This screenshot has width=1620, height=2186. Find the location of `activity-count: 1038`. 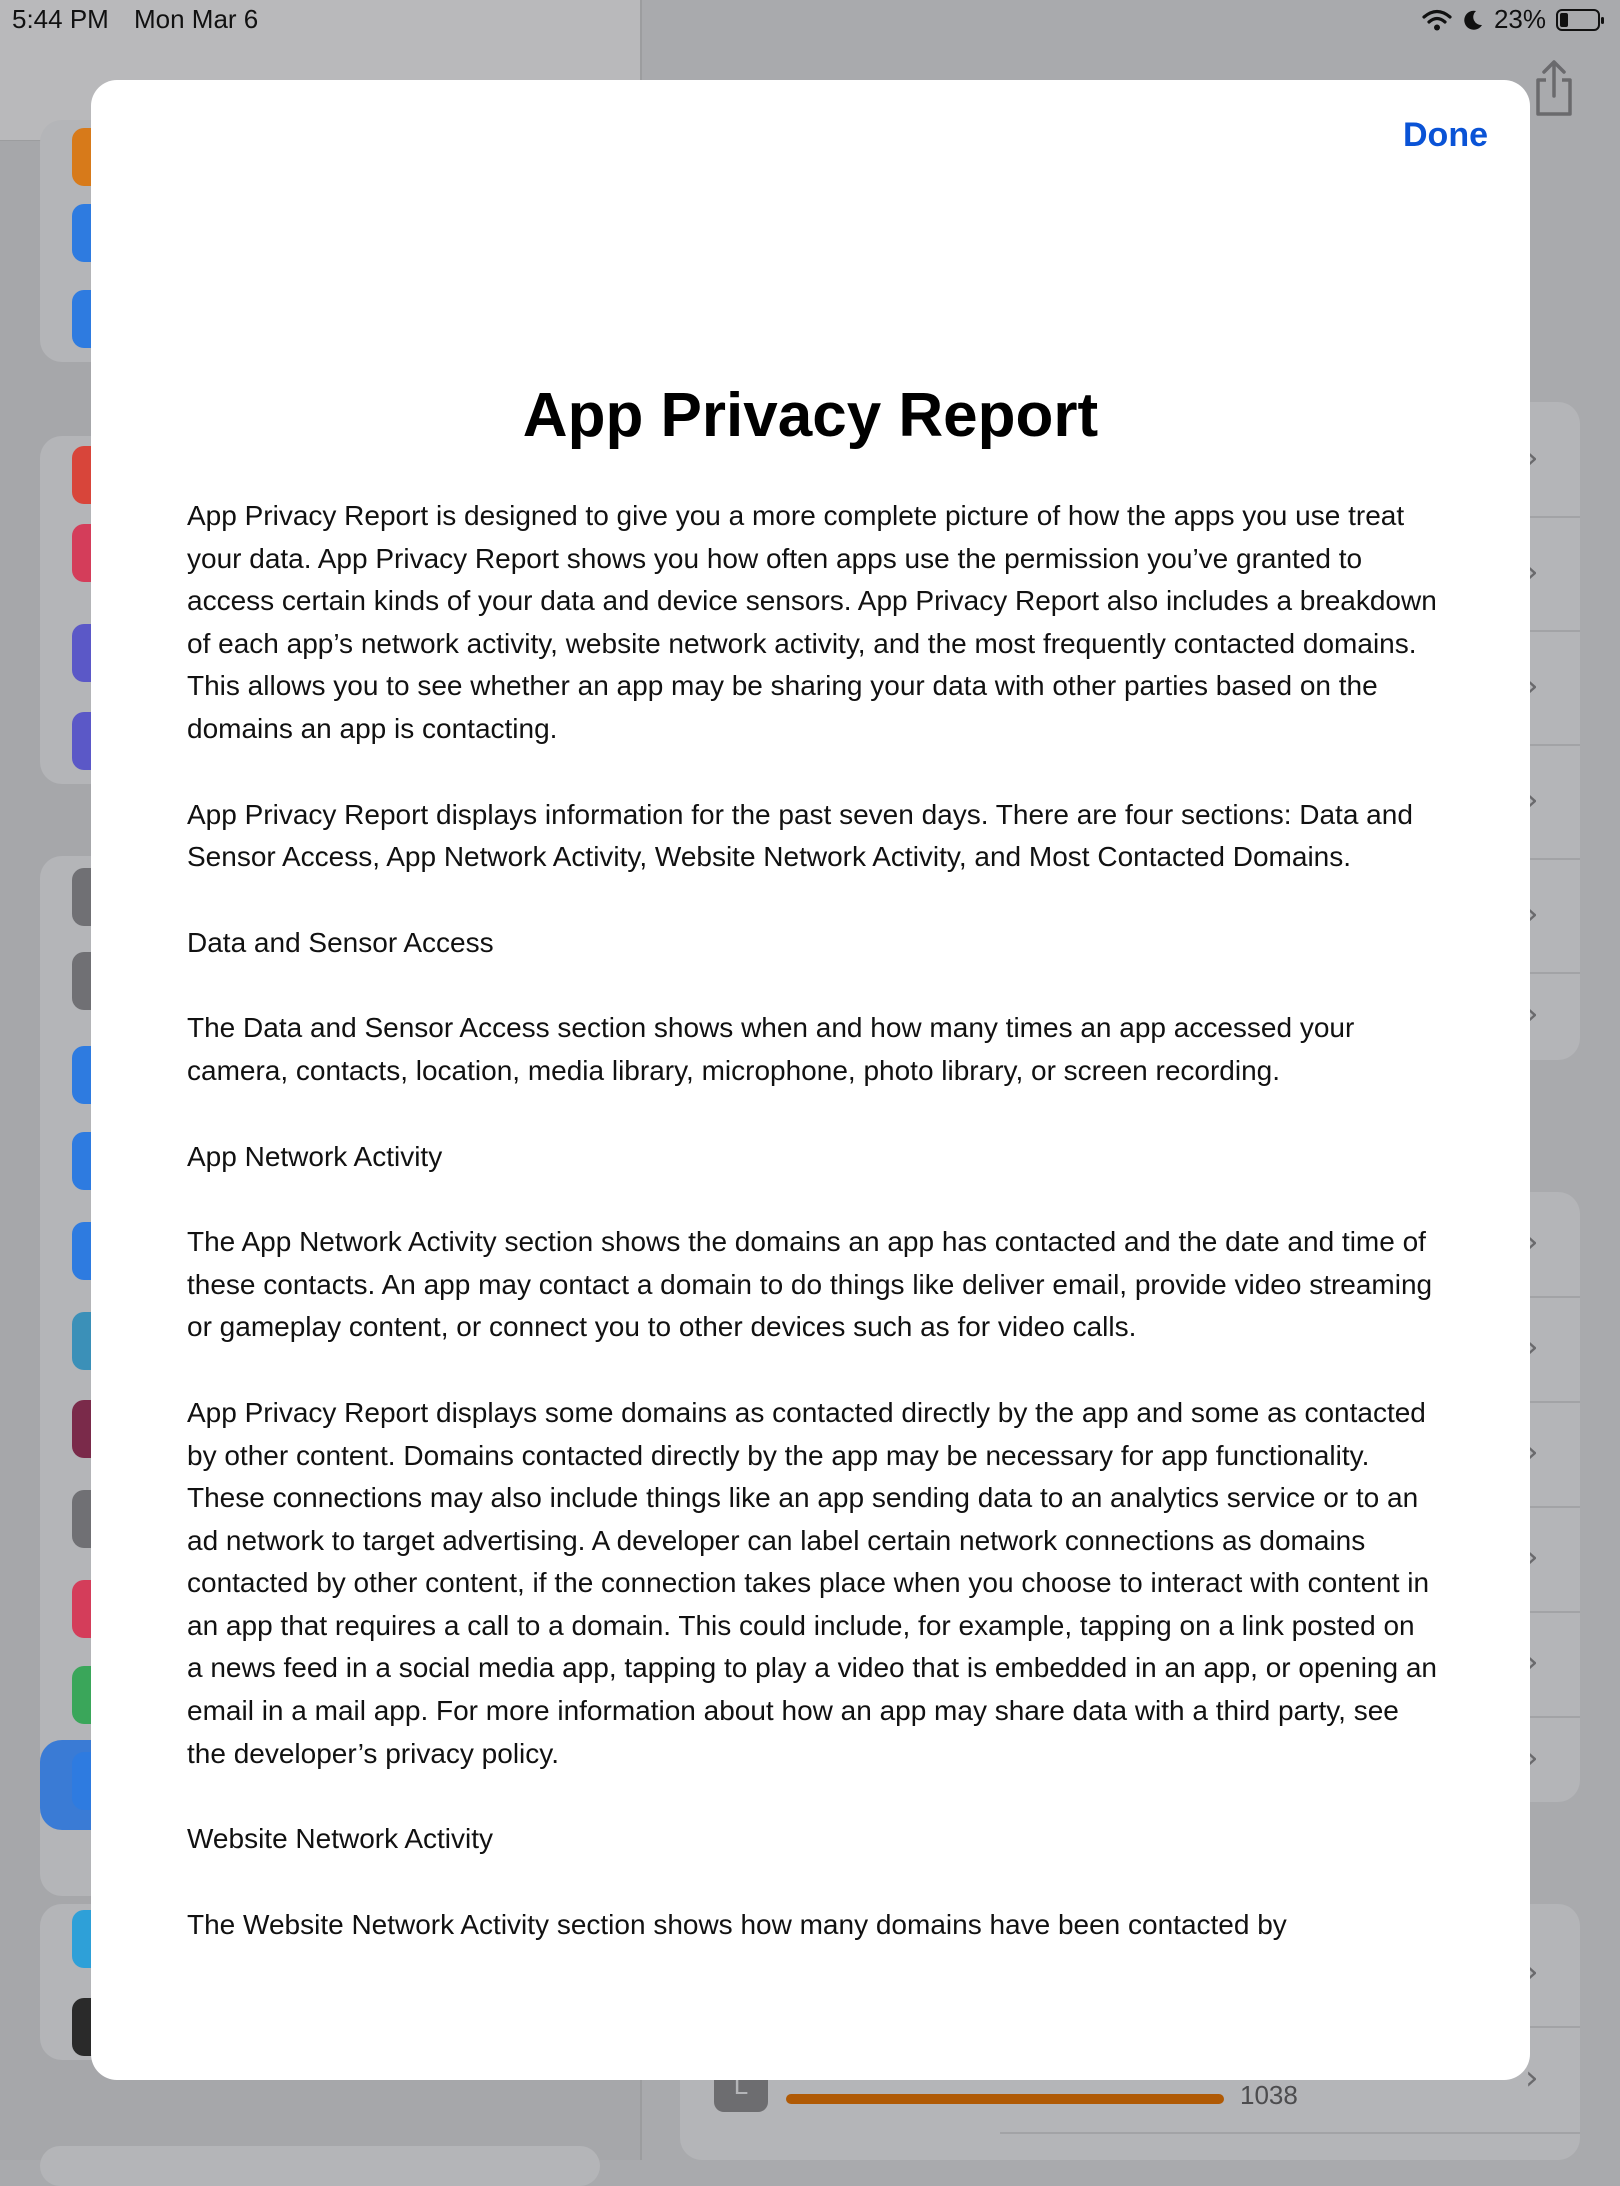

activity-count: 1038 is located at coordinates (1269, 2095).